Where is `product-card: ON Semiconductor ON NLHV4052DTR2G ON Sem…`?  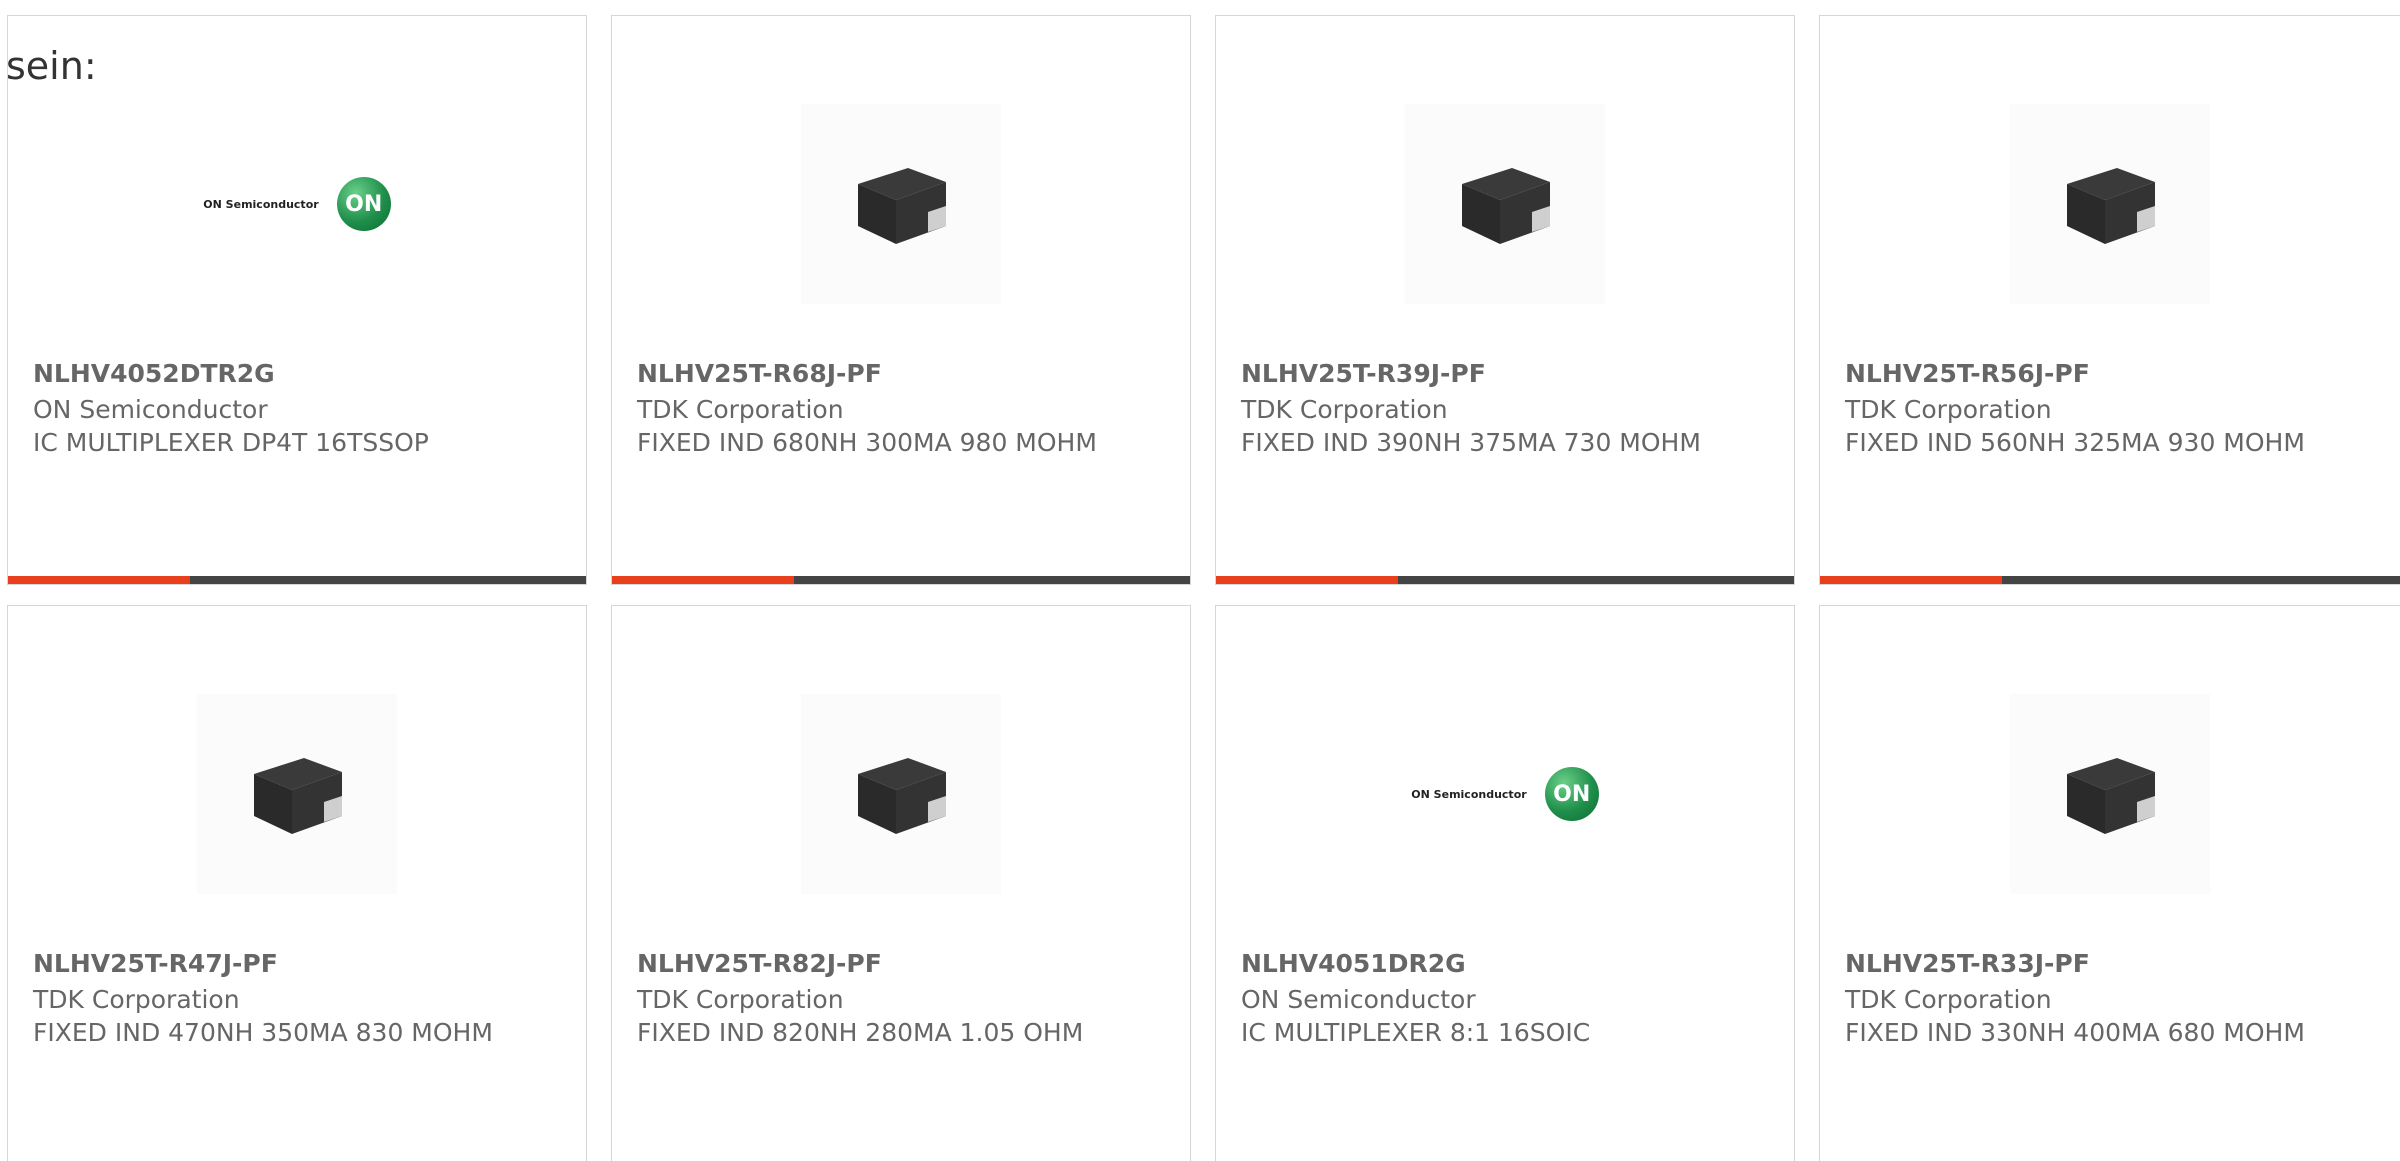 product-card: ON Semiconductor ON NLHV4052DTR2G ON Sem… is located at coordinates (297, 300).